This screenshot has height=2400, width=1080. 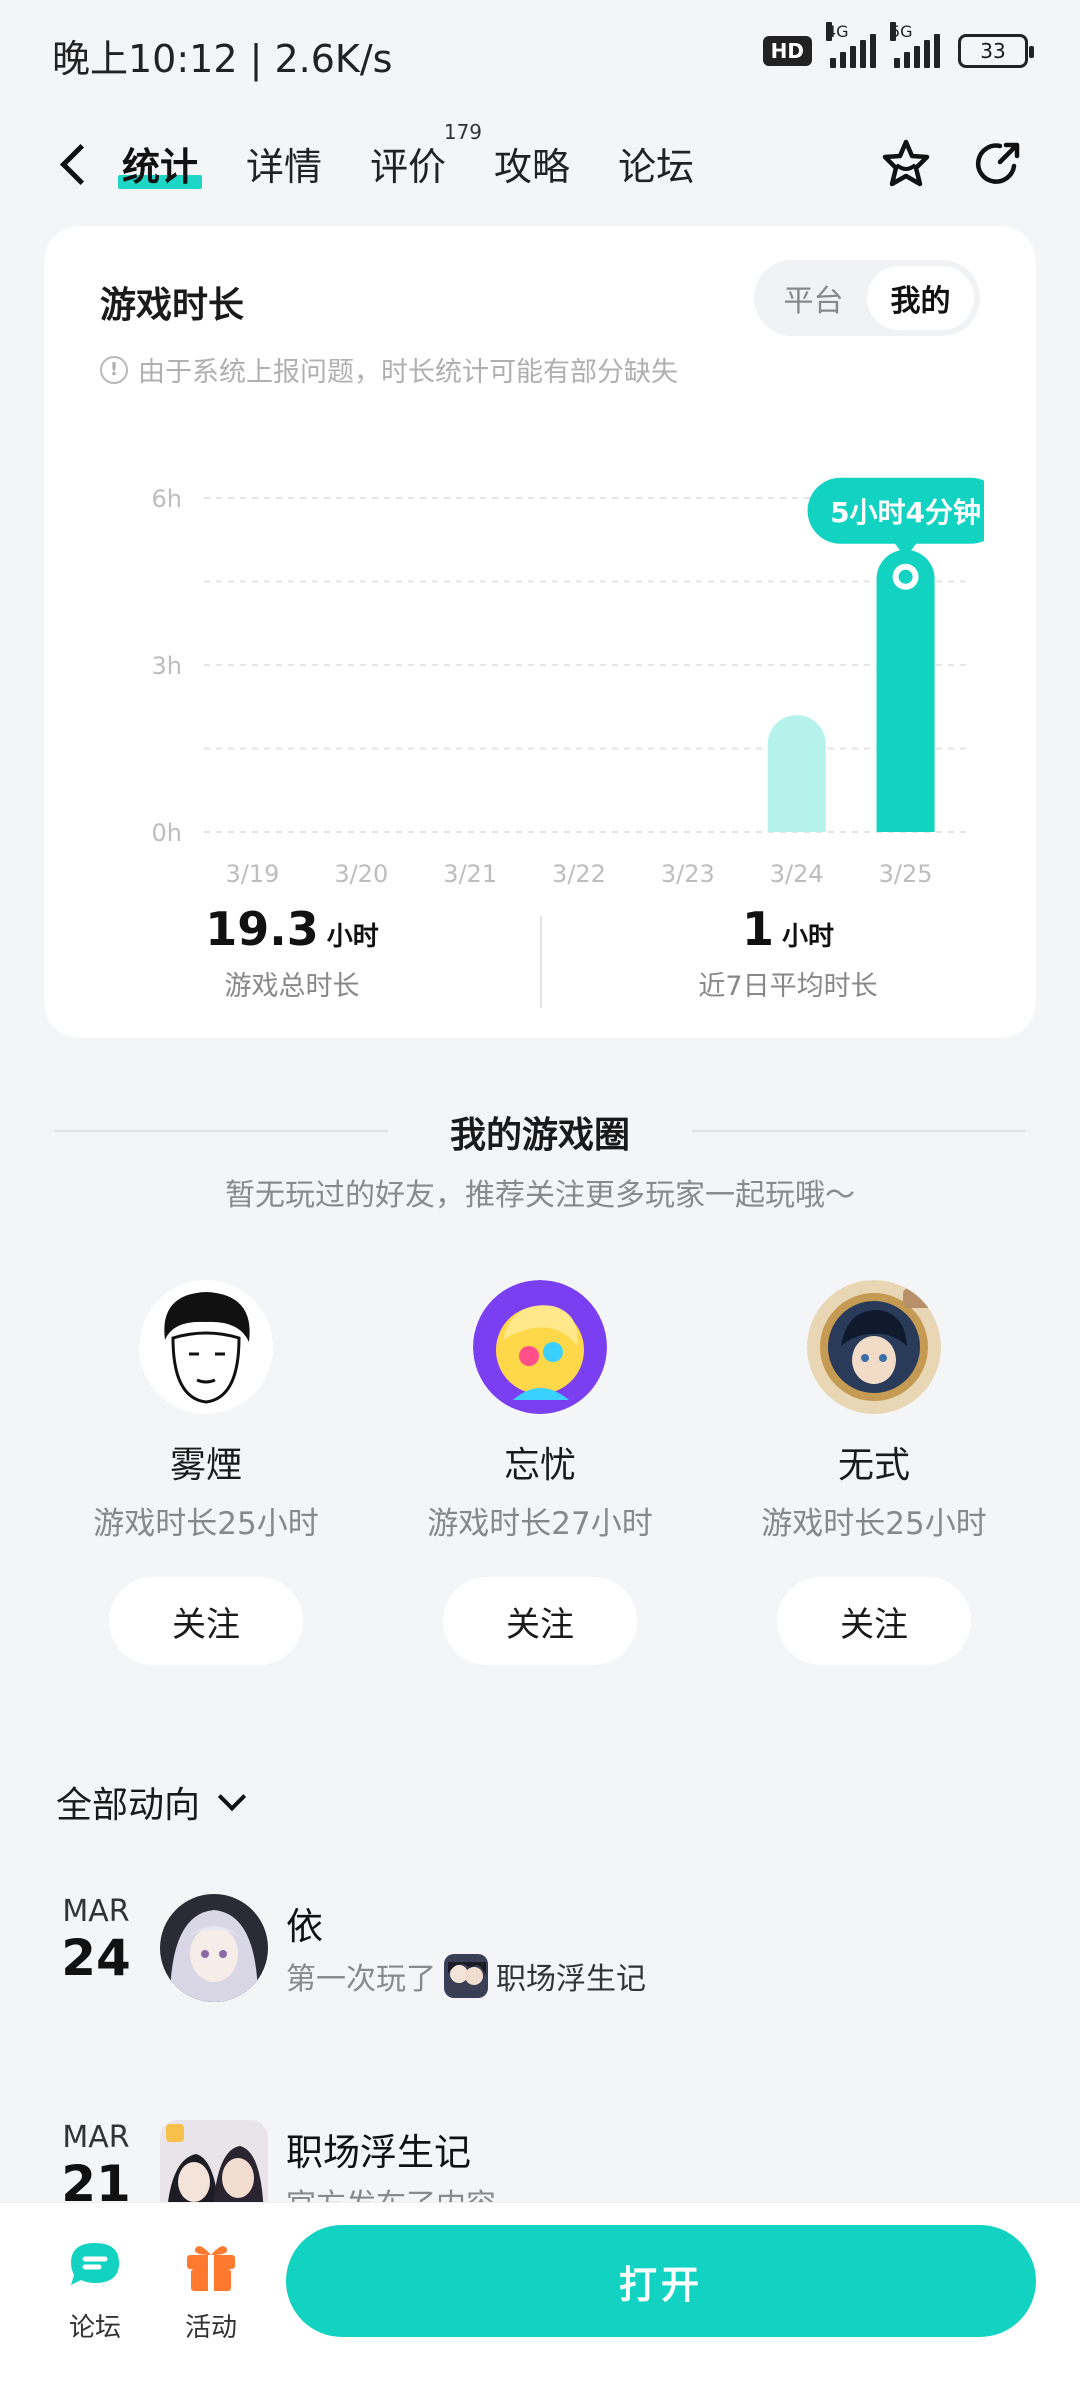 What do you see at coordinates (262, 929) in the screenshot?
I see `total-value: 19.3` at bounding box center [262, 929].